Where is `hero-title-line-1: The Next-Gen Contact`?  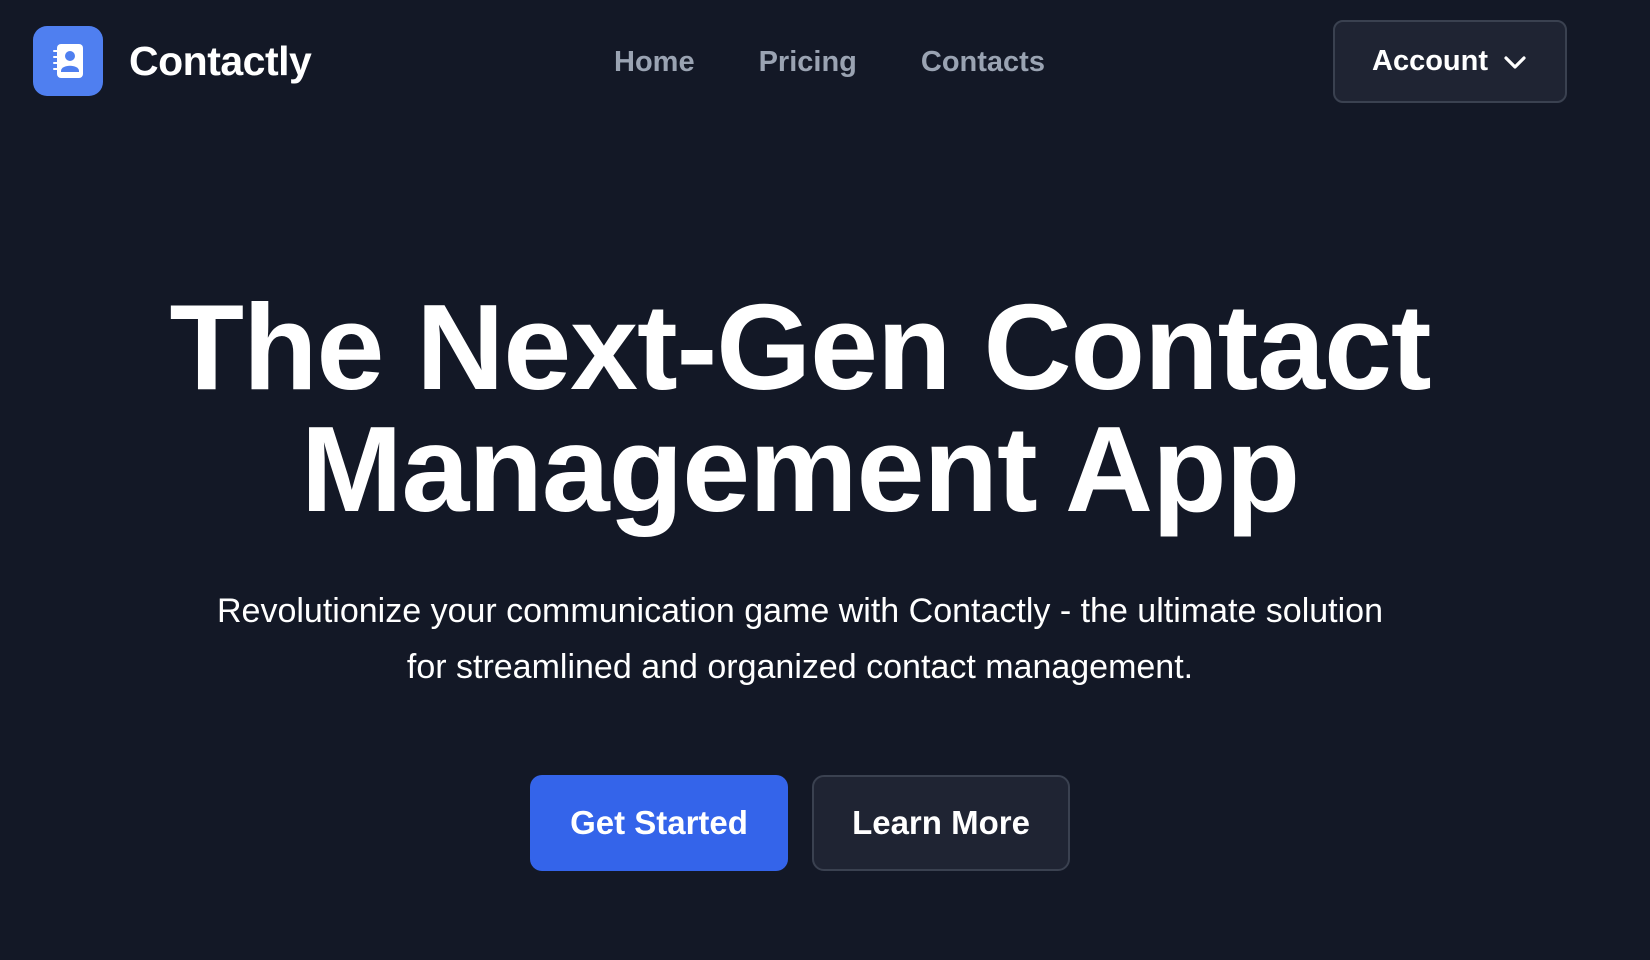
hero-title-line-1: The Next-Gen Contact is located at coordinates (800, 347).